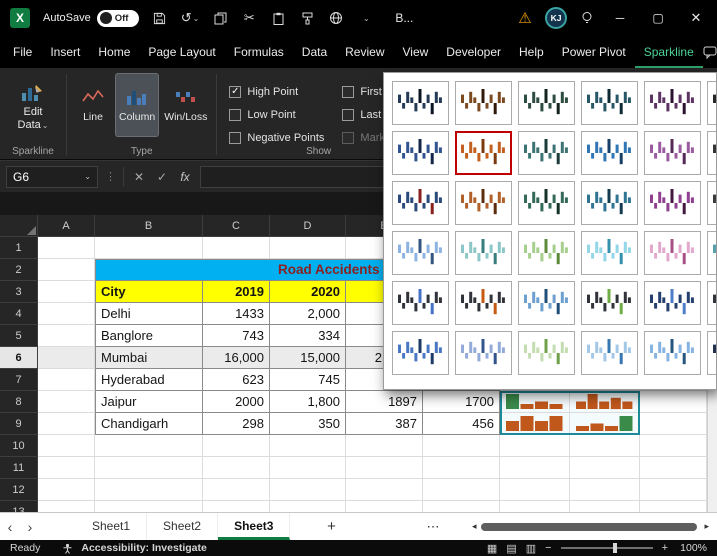 This screenshot has width=717, height=556. What do you see at coordinates (19, 336) in the screenshot?
I see `row-header-5: 5` at bounding box center [19, 336].